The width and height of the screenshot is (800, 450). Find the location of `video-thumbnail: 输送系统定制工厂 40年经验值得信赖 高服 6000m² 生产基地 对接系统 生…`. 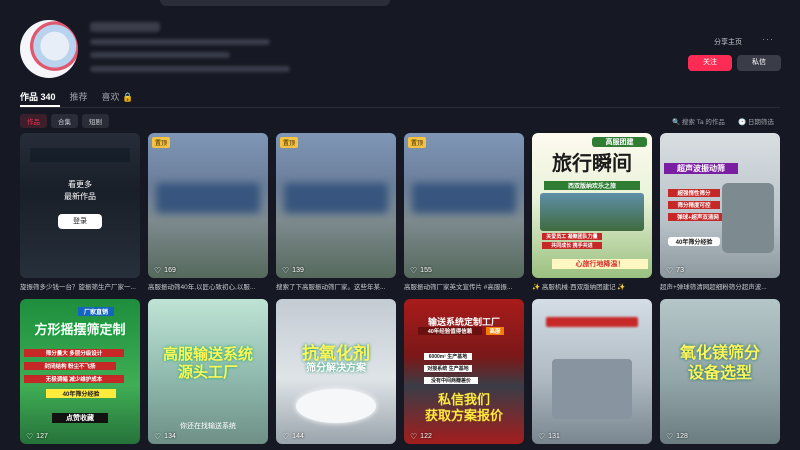

video-thumbnail: 输送系统定制工厂 40年经验值得信赖 高服 6000m² 生产基地 对接系统 生… is located at coordinates (464, 371).